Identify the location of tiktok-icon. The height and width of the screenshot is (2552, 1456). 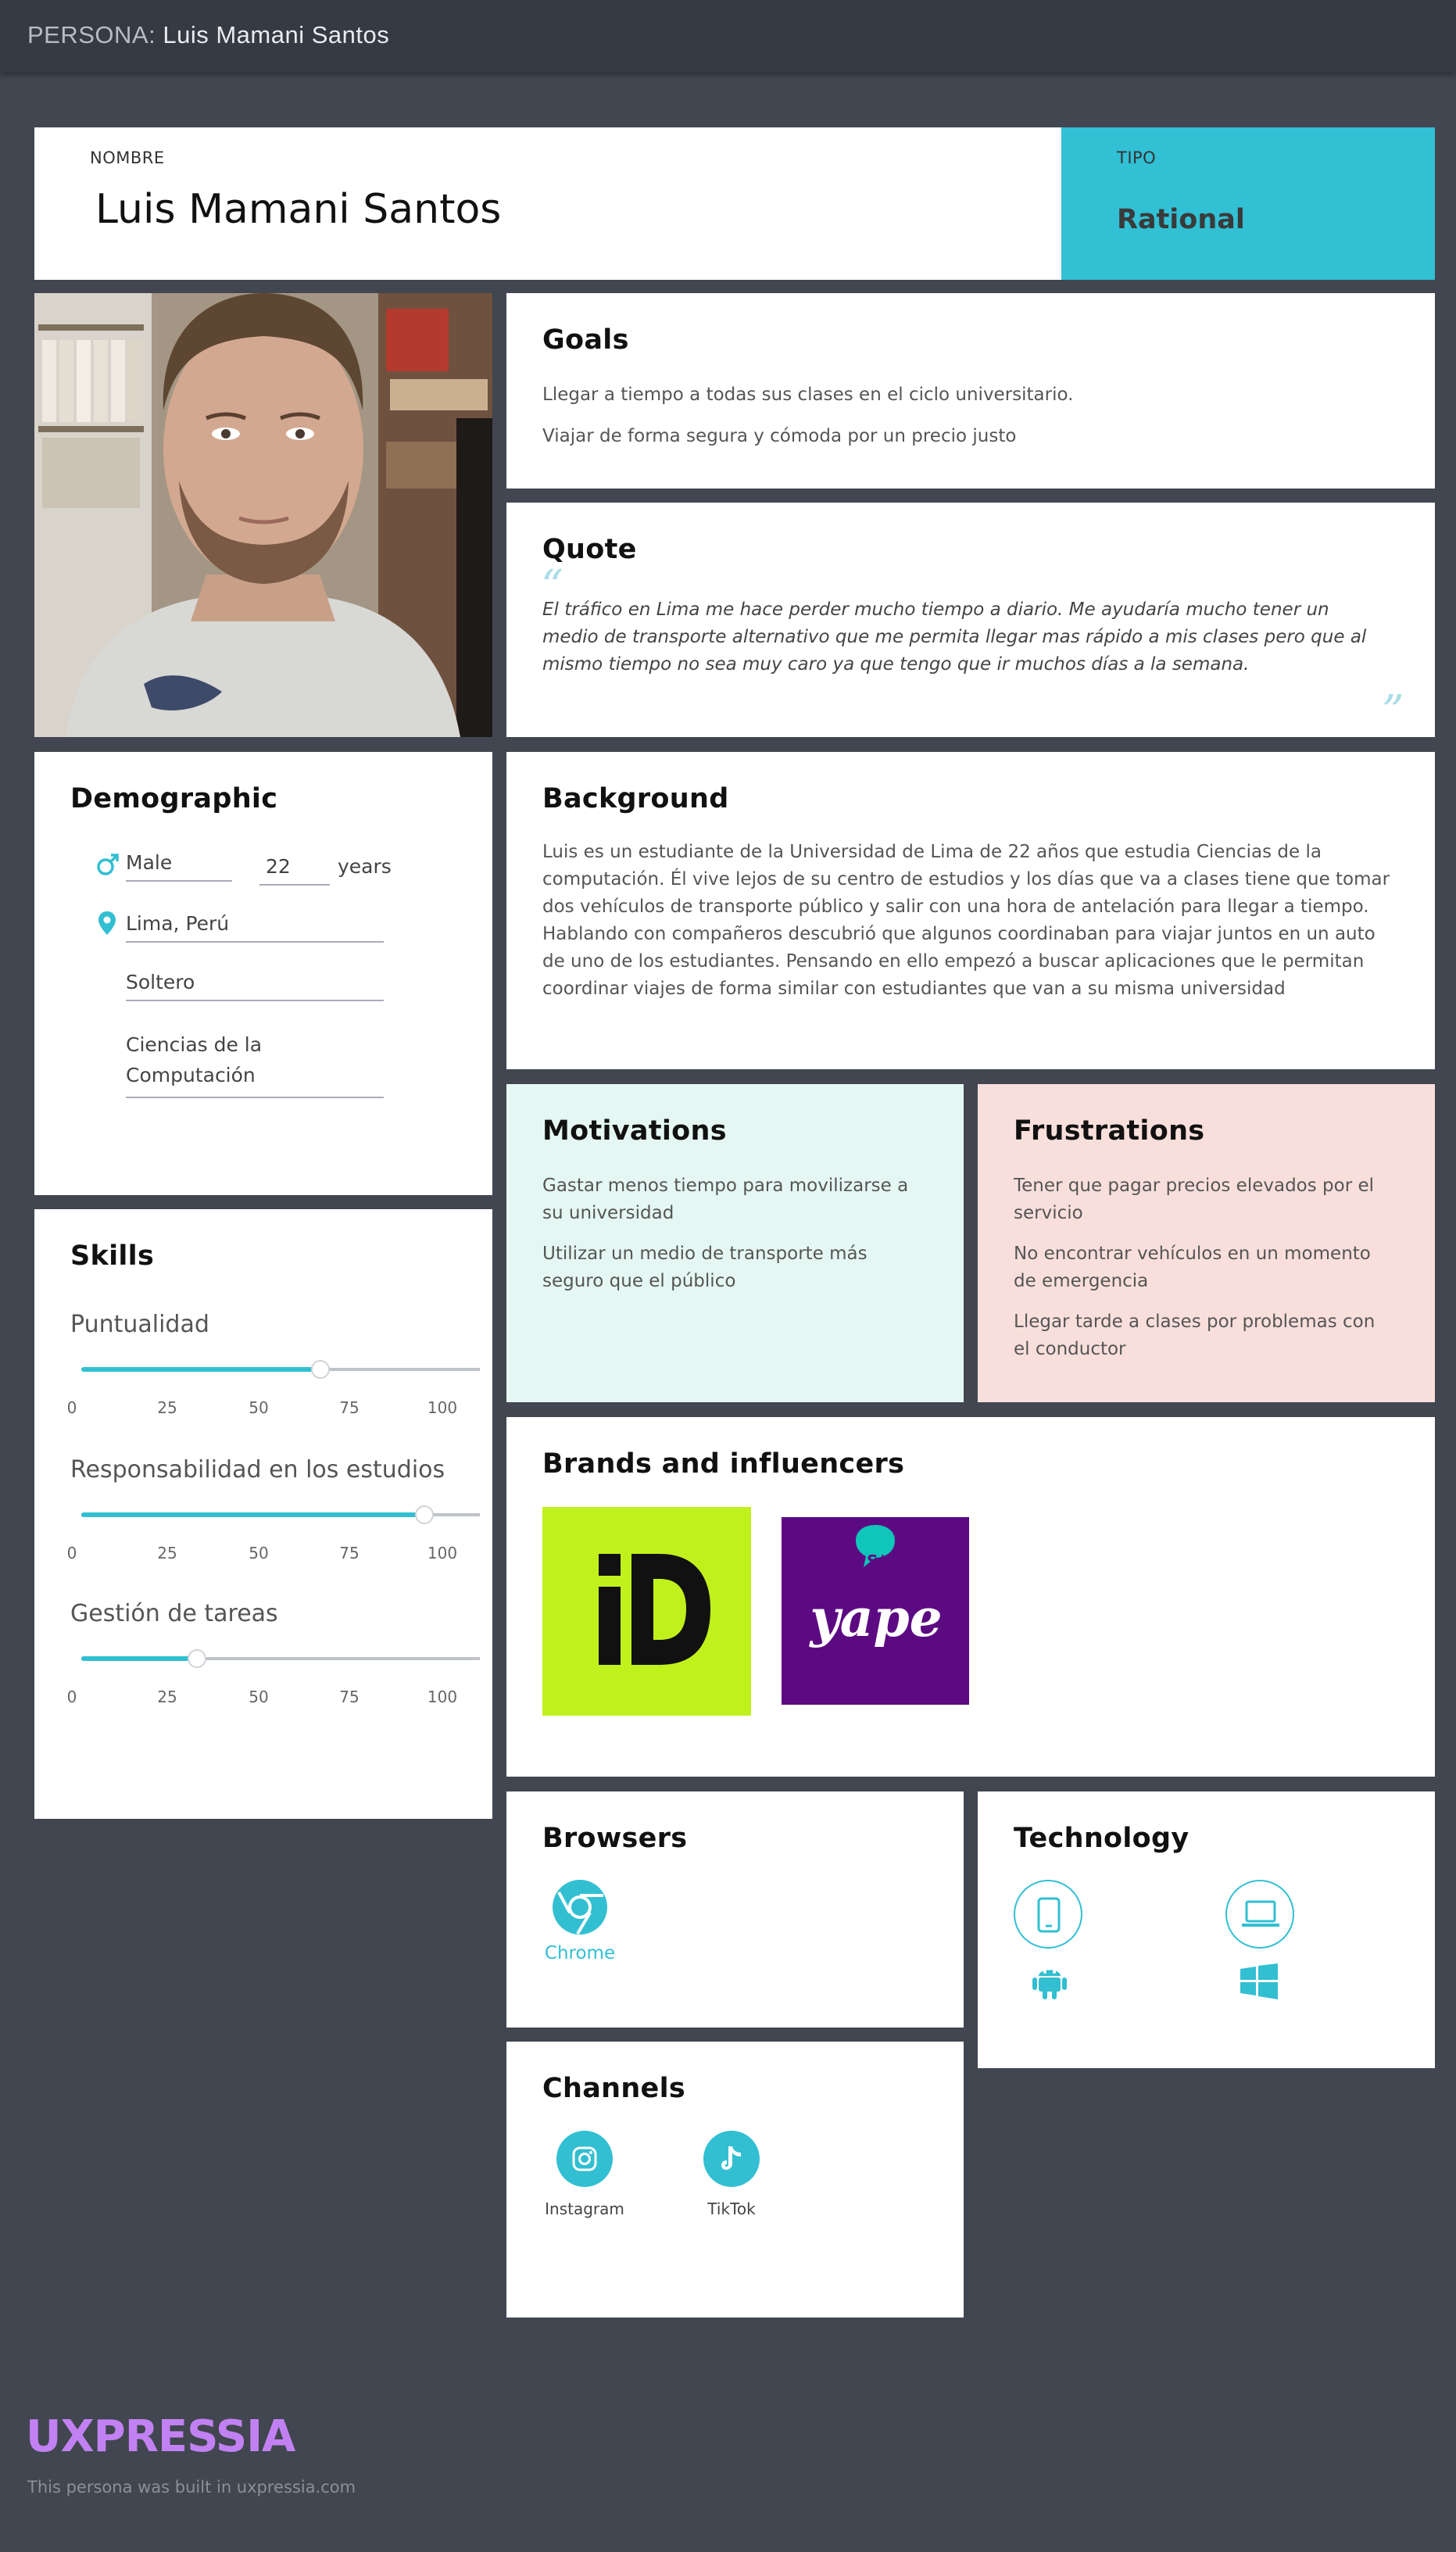
(731, 2159).